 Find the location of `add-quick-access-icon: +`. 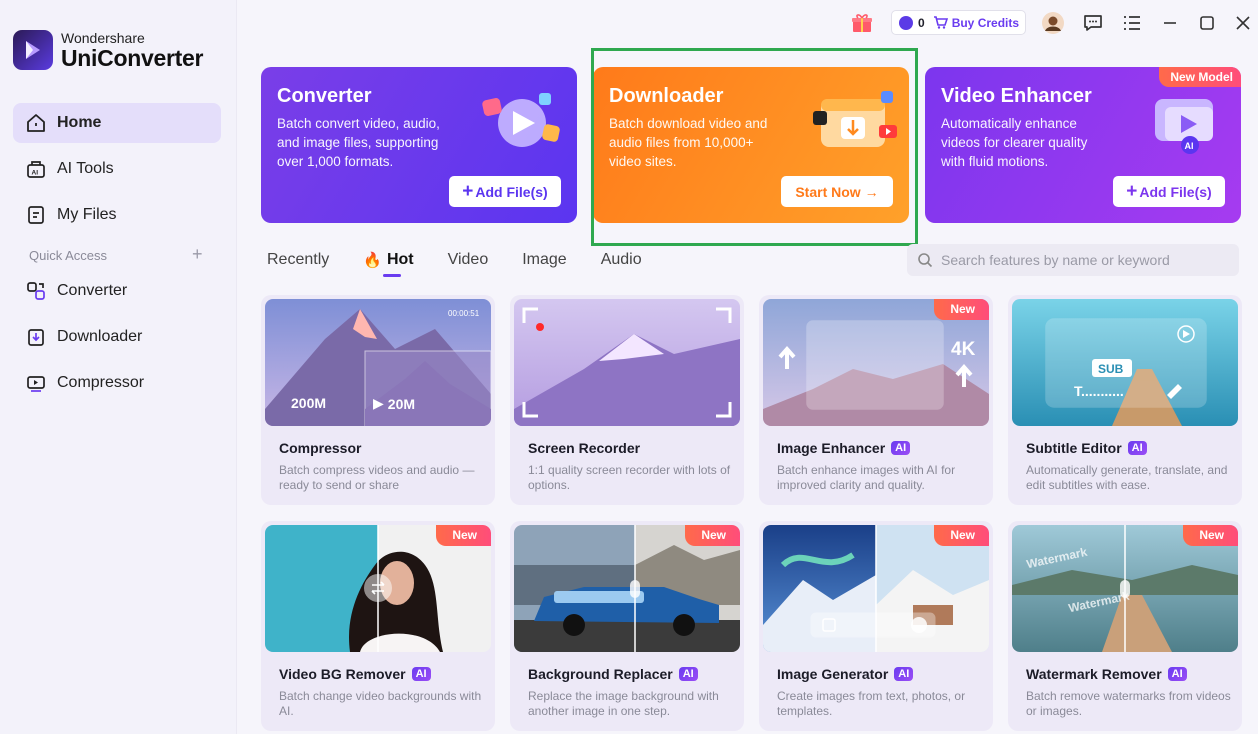

add-quick-access-icon: + is located at coordinates (197, 254).